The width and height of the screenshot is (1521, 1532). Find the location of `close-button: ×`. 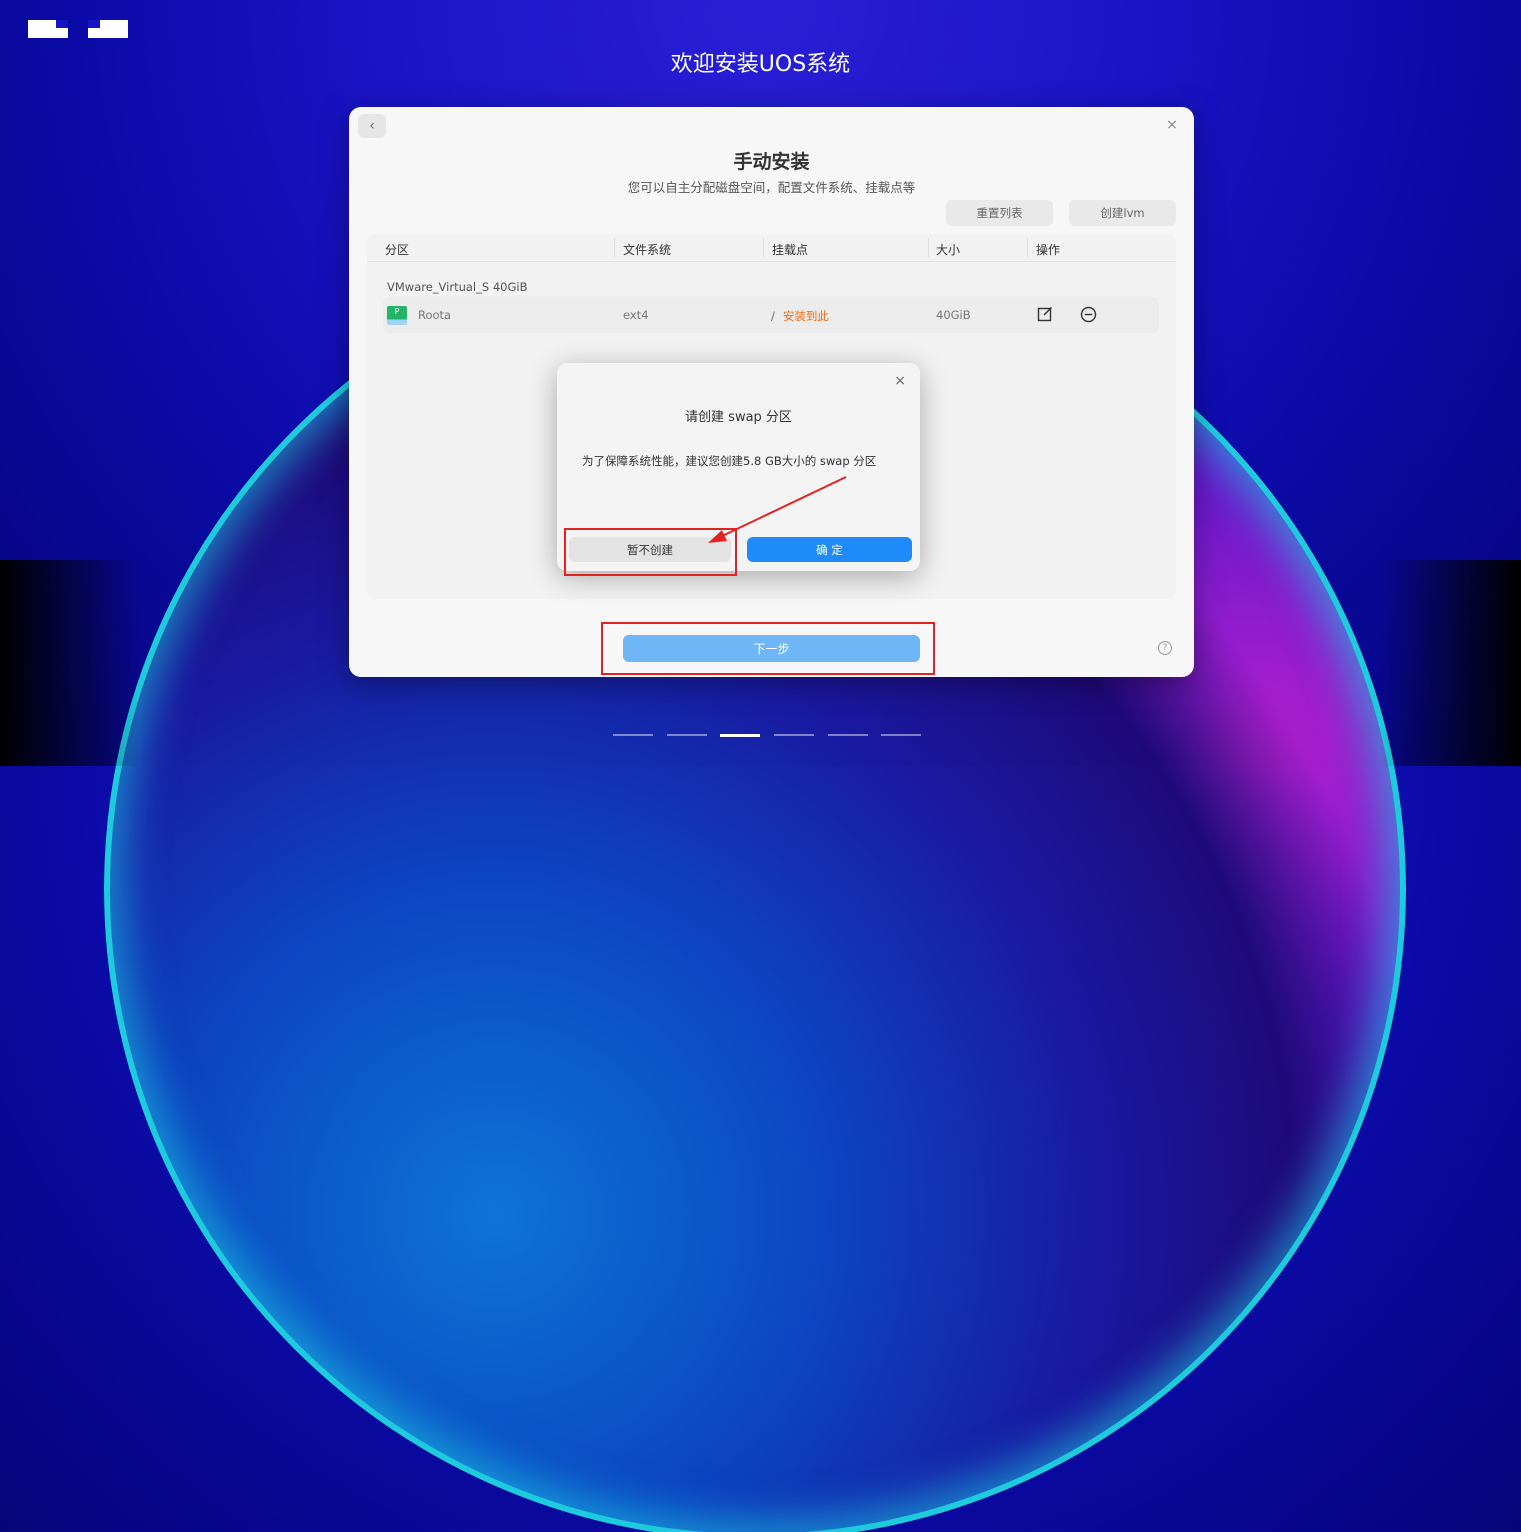

close-button: × is located at coordinates (1172, 125).